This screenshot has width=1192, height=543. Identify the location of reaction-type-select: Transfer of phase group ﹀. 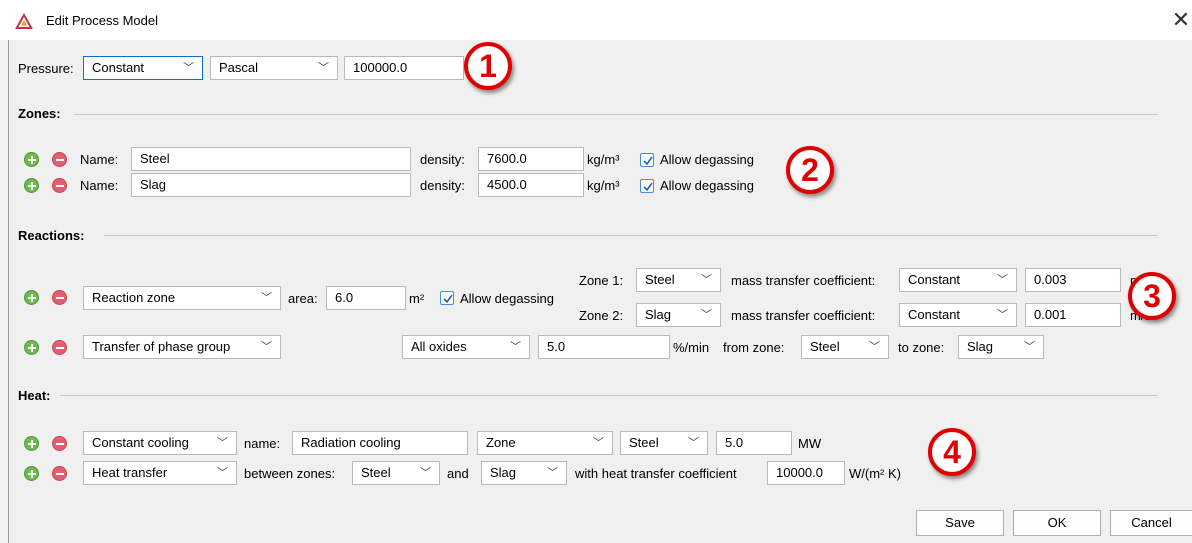
(182, 347).